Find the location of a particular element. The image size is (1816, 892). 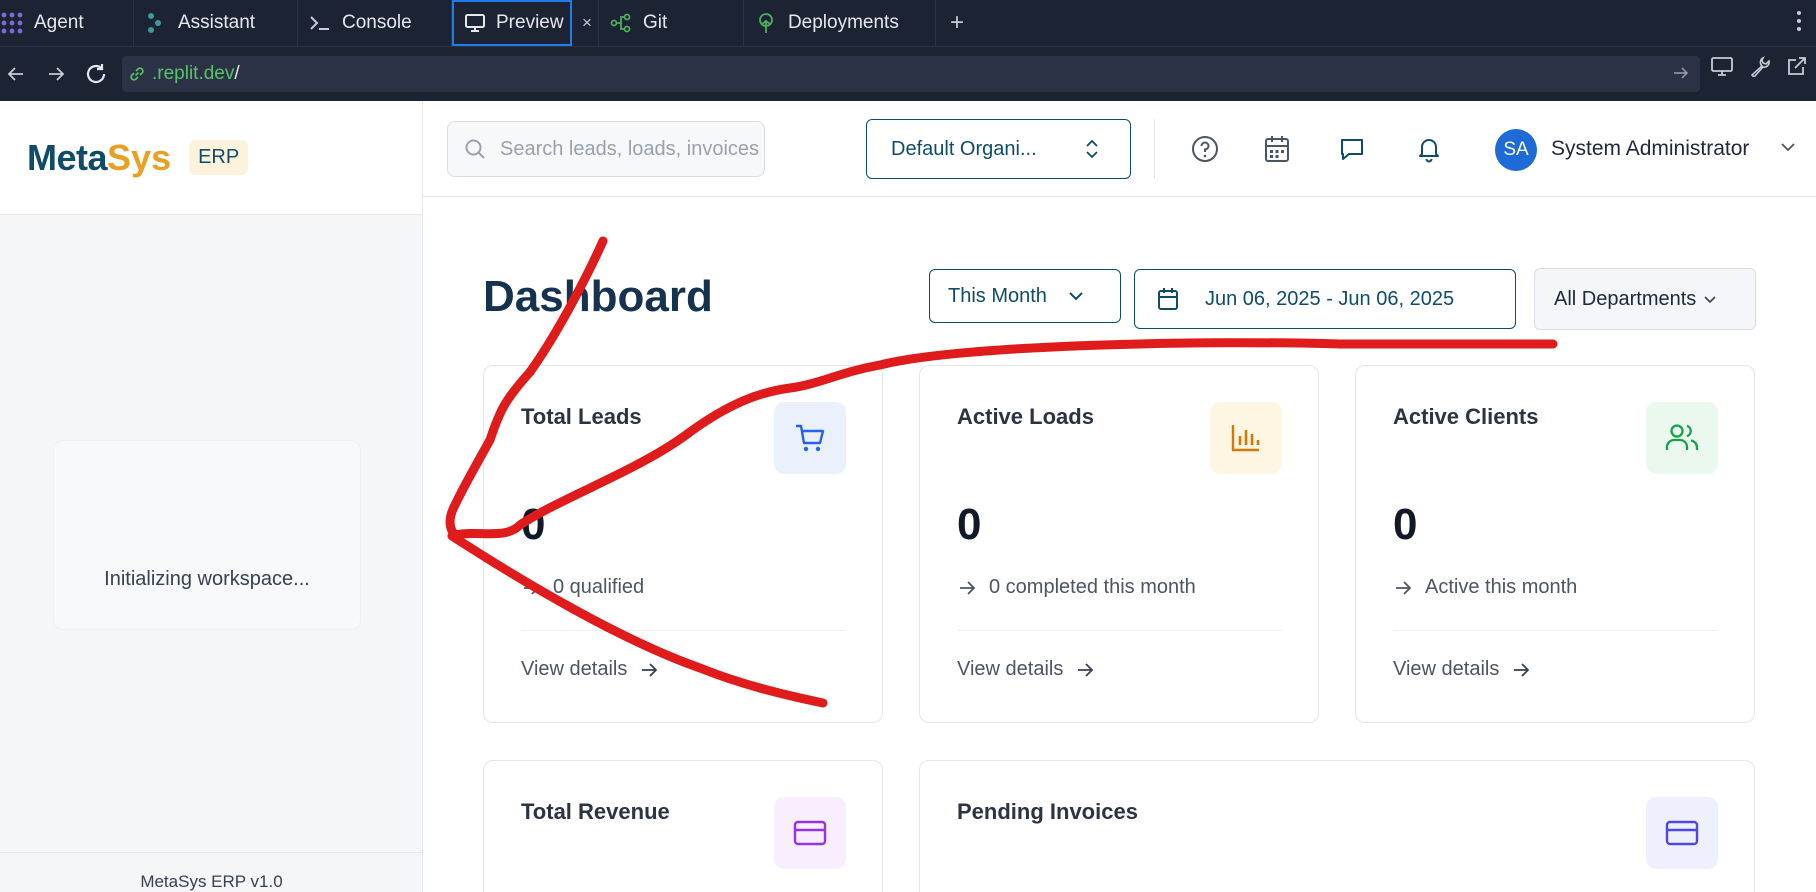

tab-assistant-label: Assistant is located at coordinates (217, 22).